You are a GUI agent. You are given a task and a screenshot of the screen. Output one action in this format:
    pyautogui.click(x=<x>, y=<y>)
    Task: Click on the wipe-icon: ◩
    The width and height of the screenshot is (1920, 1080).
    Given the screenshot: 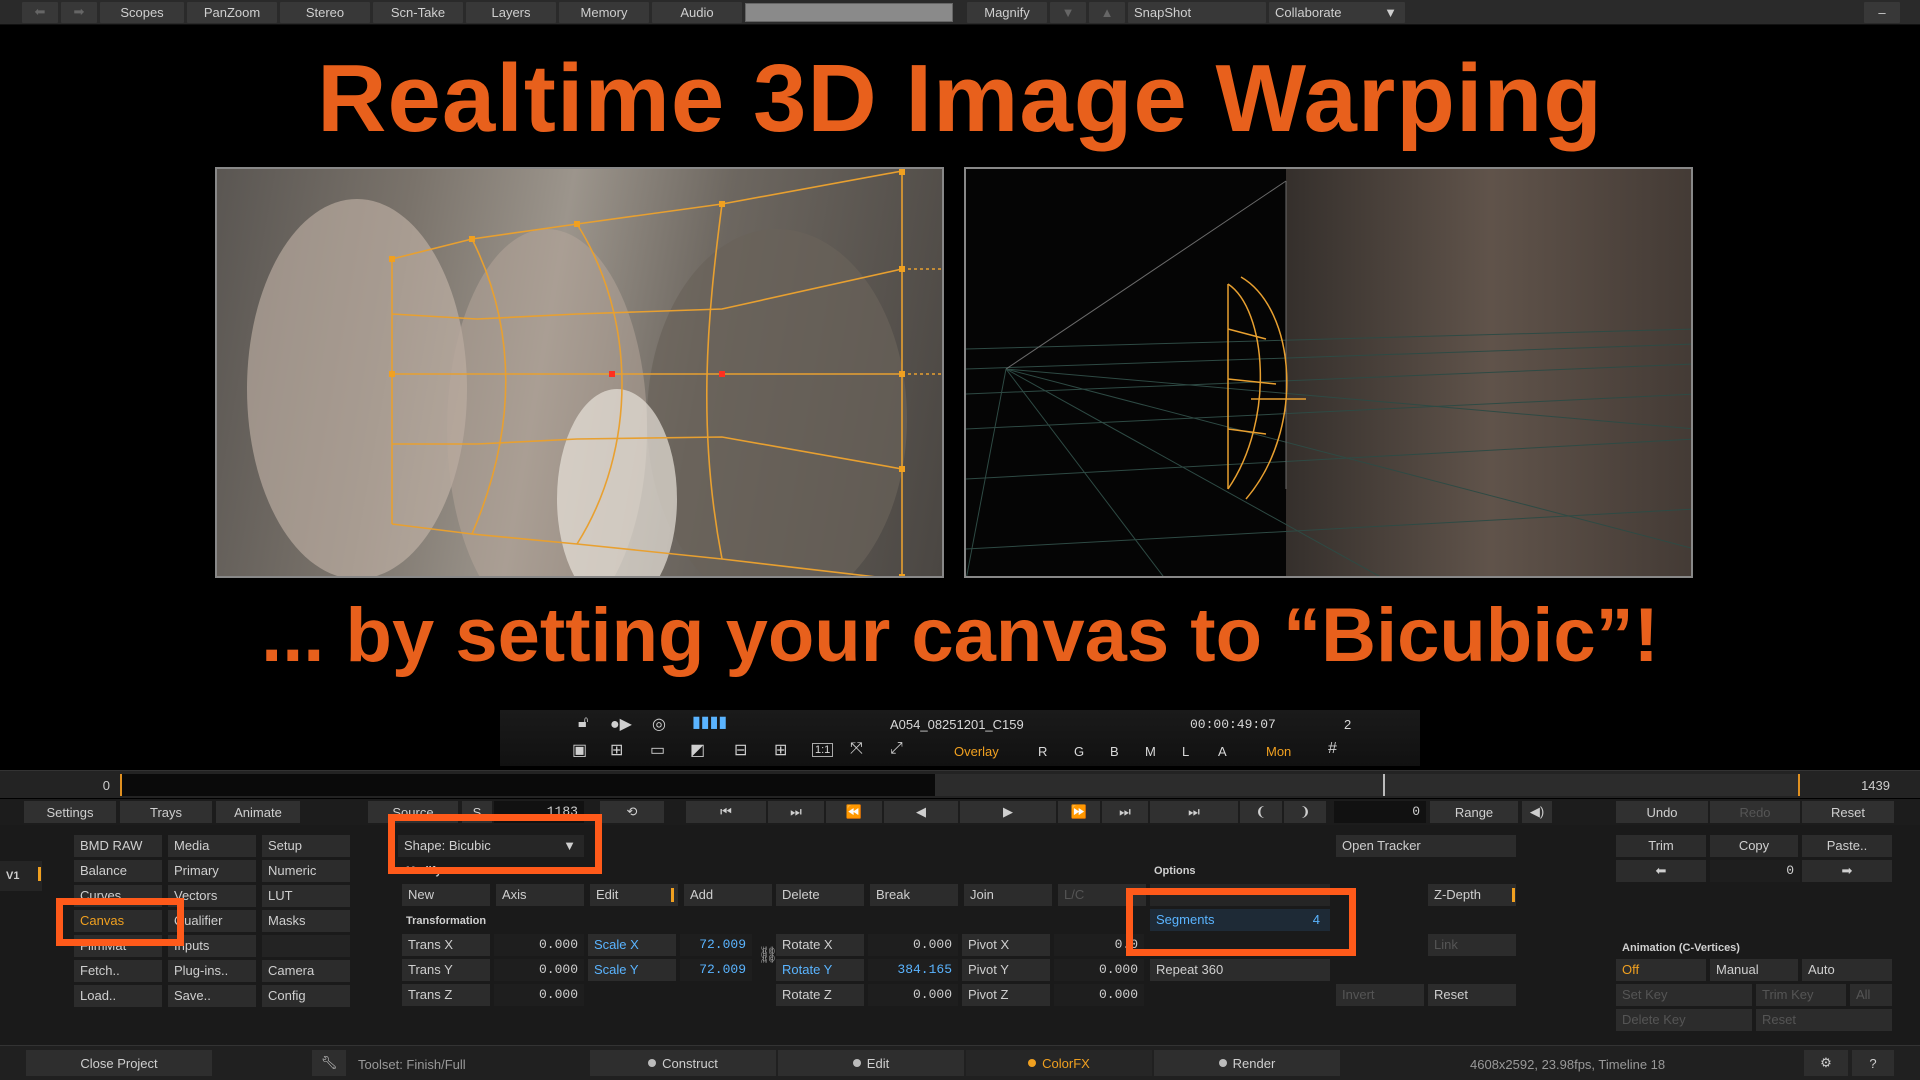 What is the action you would take?
    pyautogui.click(x=697, y=750)
    